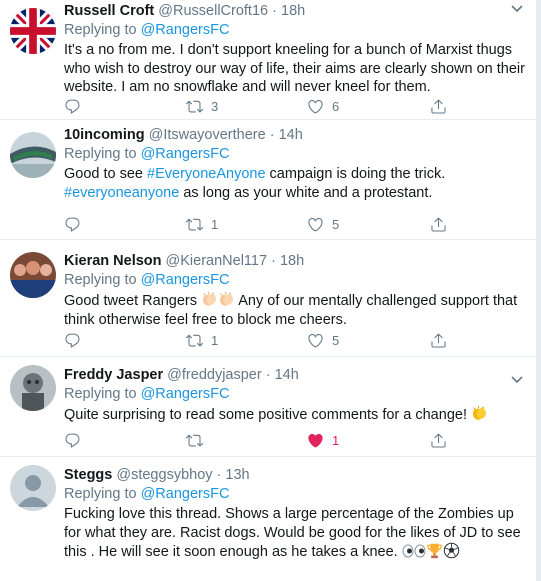 The image size is (541, 581). I want to click on user-handle: @KieranNel117, so click(217, 261).